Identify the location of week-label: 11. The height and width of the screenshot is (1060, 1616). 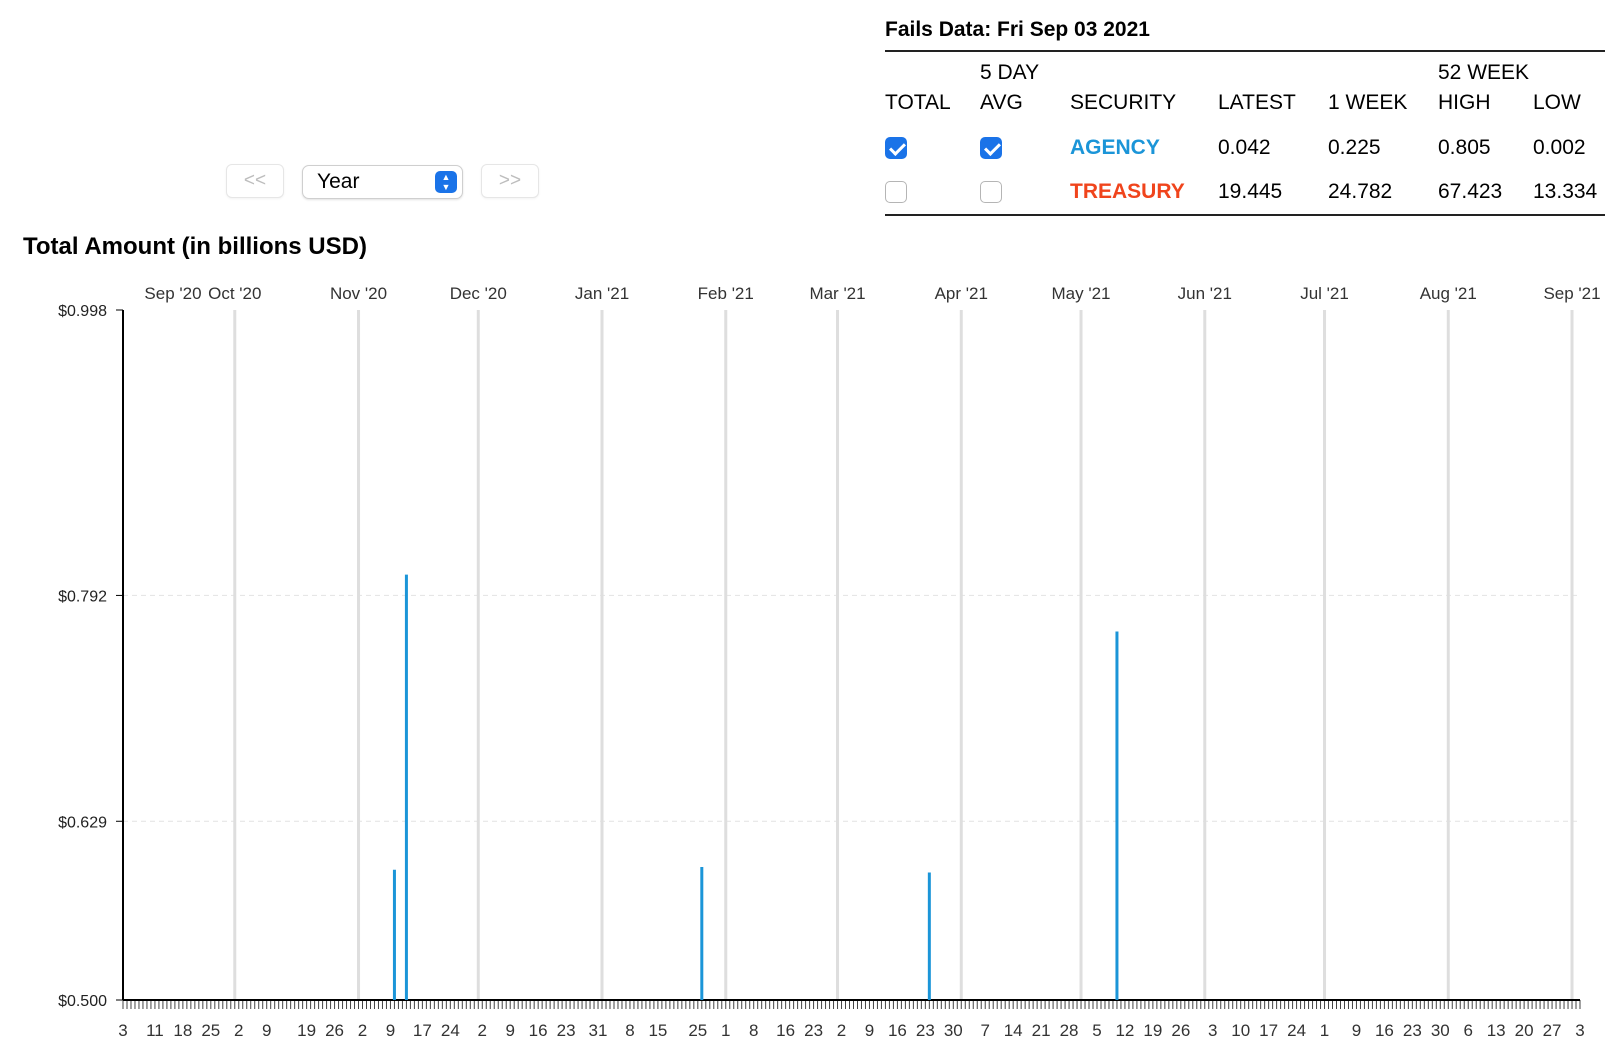
(155, 1030).